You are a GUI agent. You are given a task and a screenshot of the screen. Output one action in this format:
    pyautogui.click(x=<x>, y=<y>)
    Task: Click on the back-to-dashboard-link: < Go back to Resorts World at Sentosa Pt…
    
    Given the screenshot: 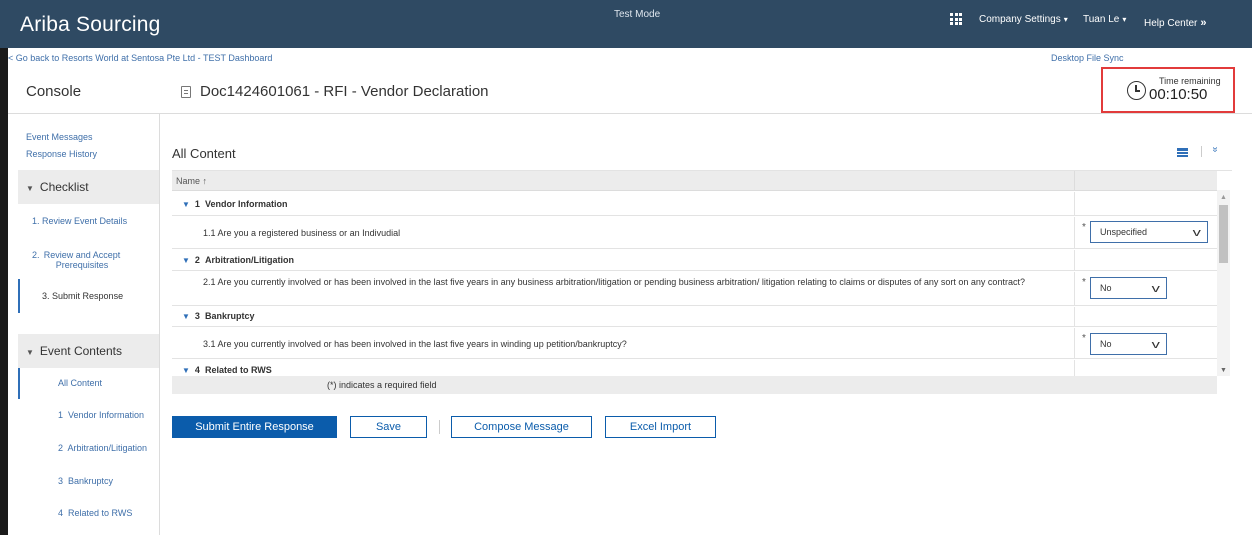 What is the action you would take?
    pyautogui.click(x=140, y=58)
    